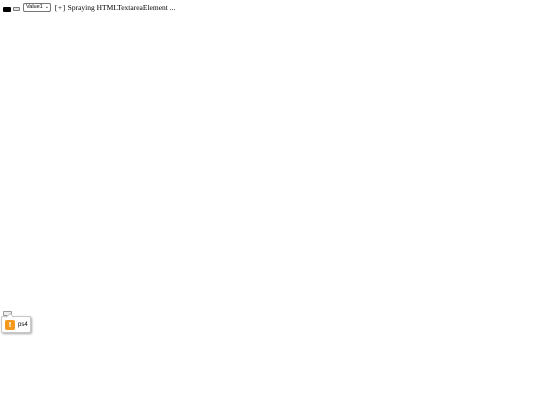 The image size is (540, 405). I want to click on popup-message: ps4, so click(23, 324).